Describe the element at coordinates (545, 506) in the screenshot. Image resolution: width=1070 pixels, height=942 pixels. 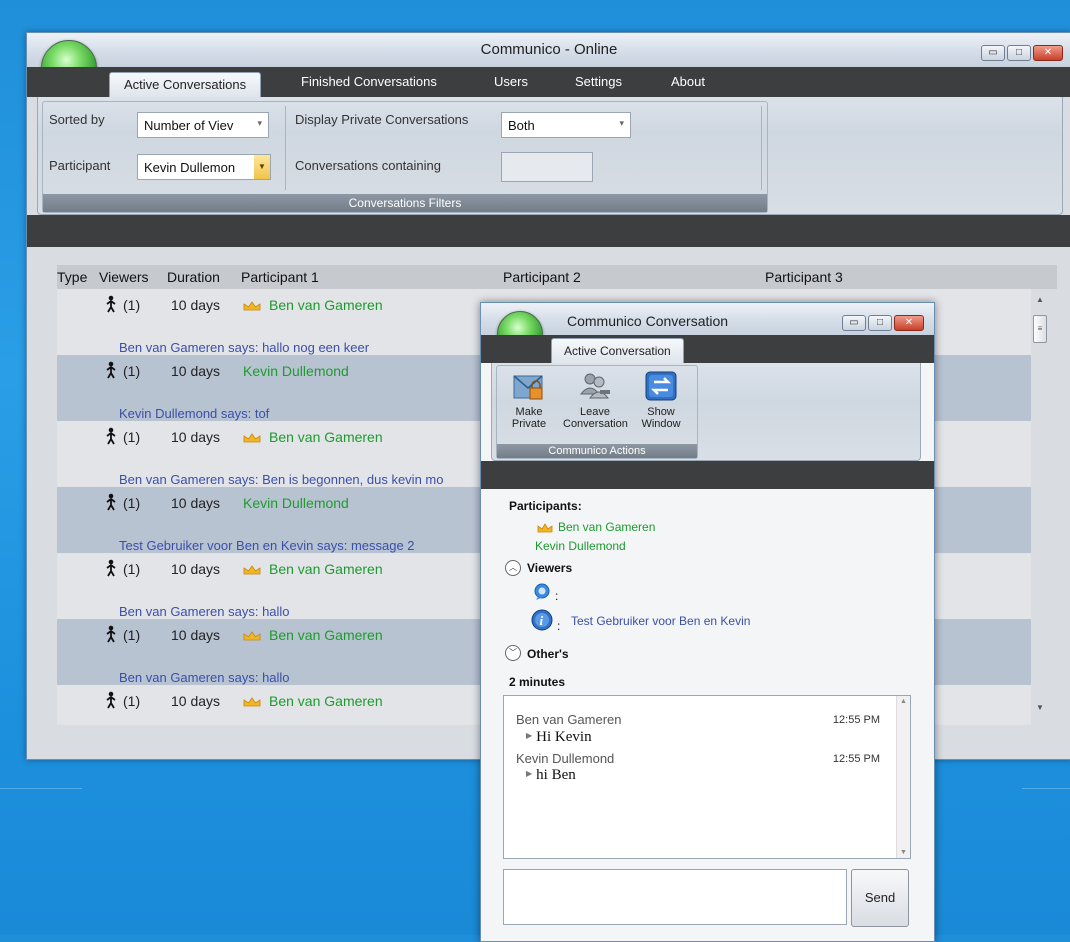
I see `participants-label: Participants:` at that location.